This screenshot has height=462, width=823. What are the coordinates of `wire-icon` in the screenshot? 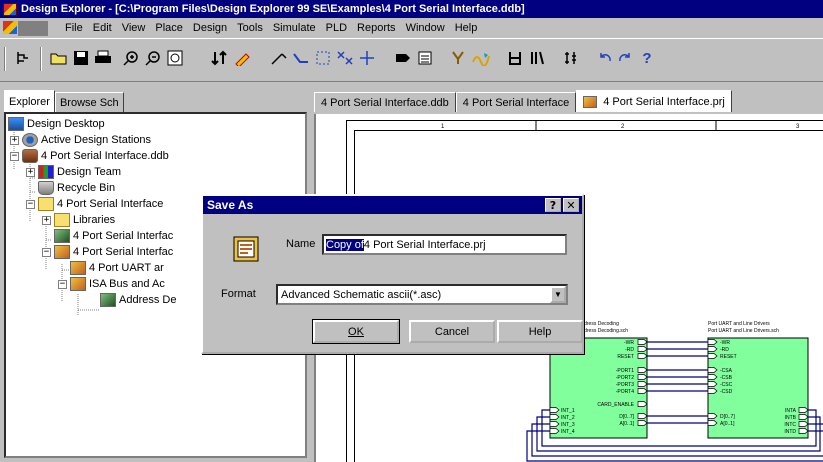 It's located at (279, 58).